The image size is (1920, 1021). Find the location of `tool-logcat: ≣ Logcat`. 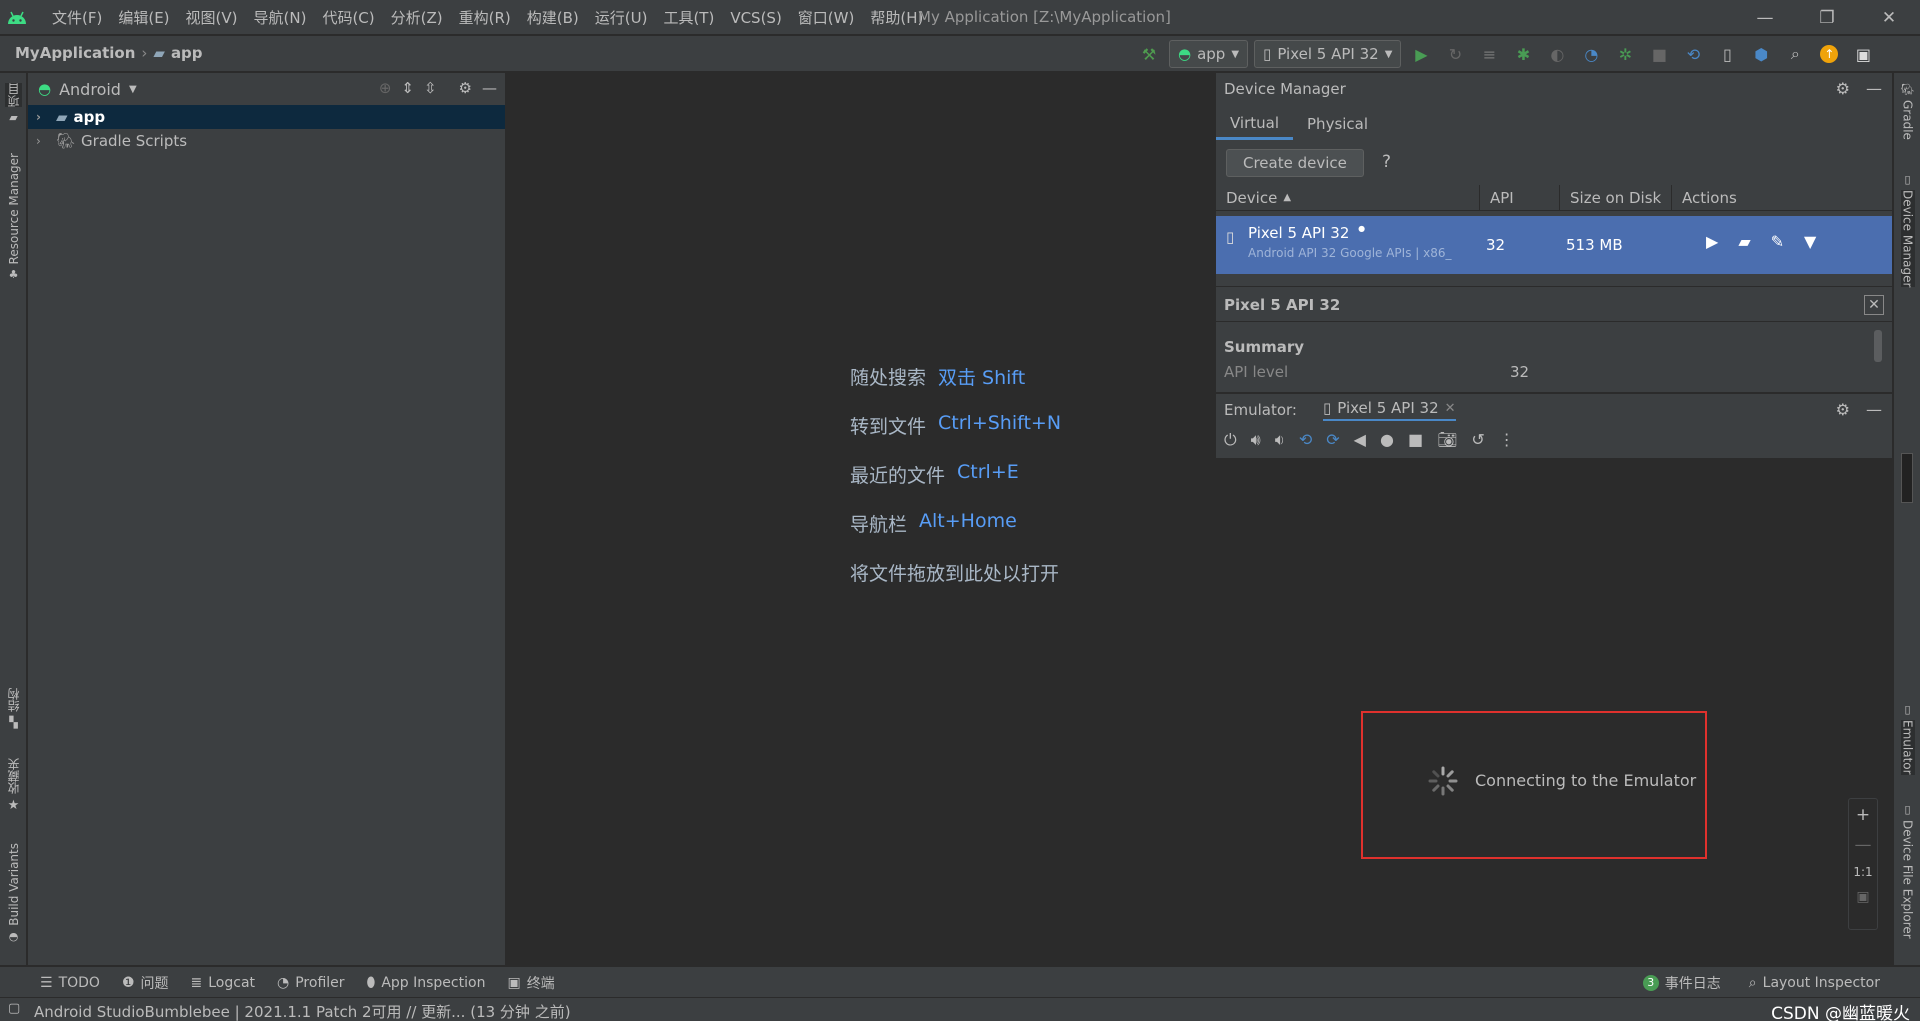

tool-logcat: ≣ Logcat is located at coordinates (223, 983).